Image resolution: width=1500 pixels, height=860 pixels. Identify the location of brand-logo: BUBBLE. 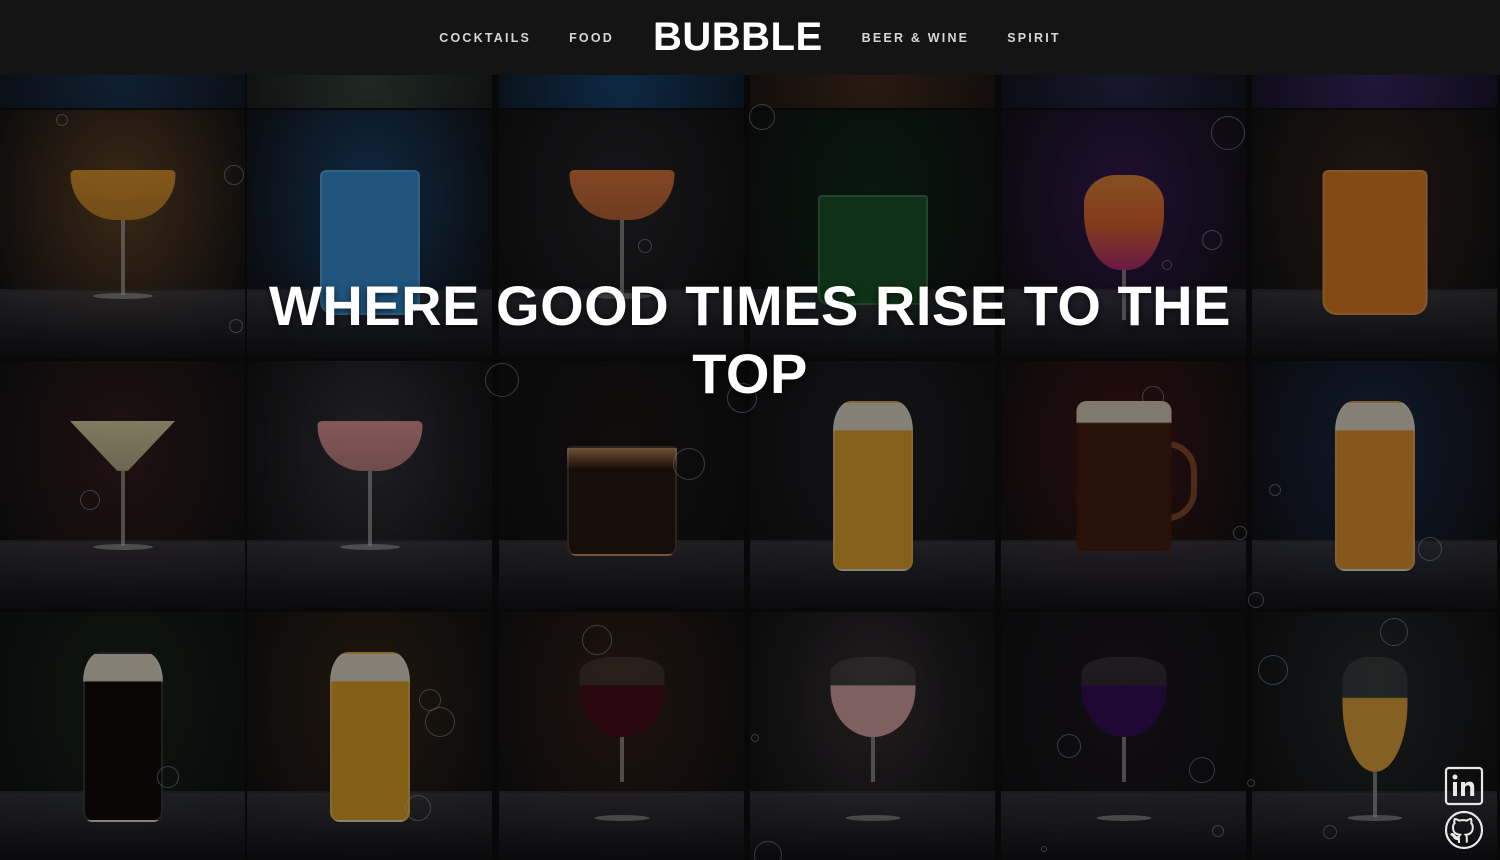
(738, 37).